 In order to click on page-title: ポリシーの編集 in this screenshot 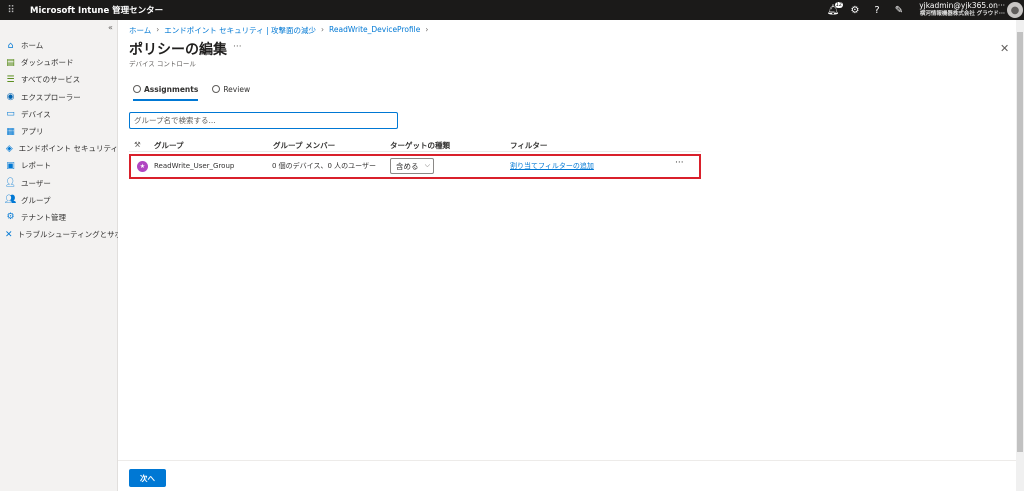, I will do `click(178, 50)`.